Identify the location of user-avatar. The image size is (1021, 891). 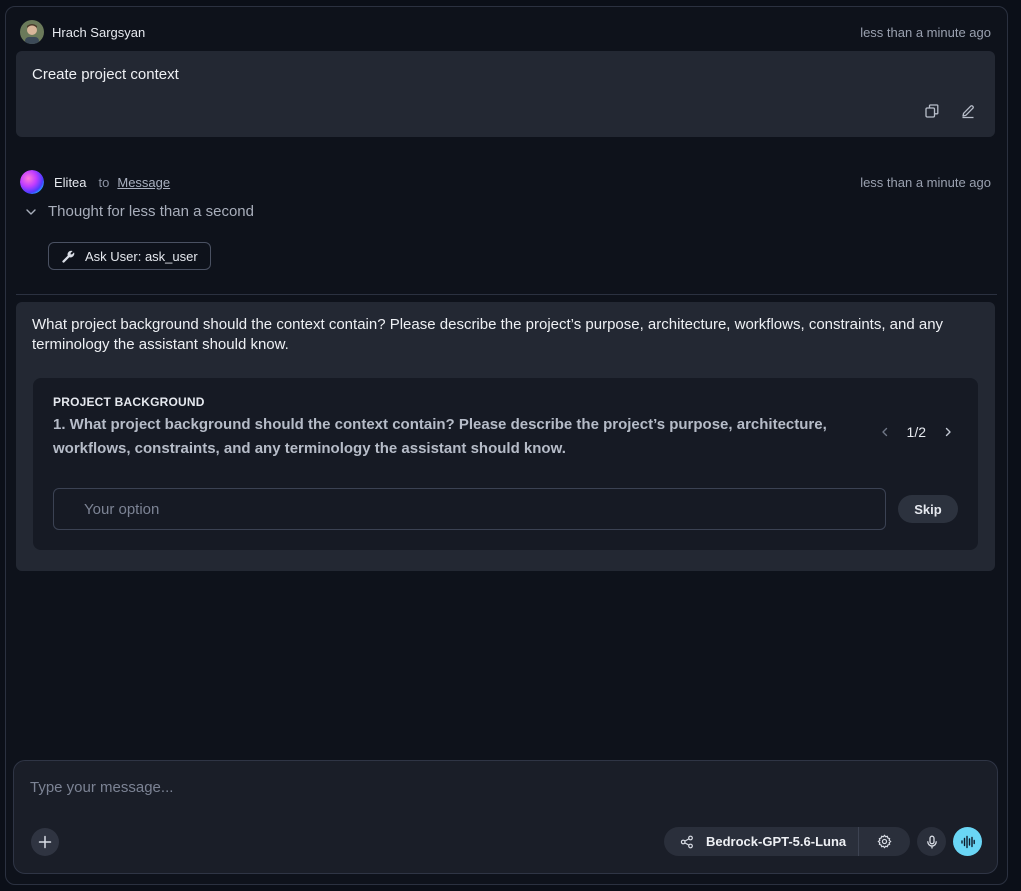
(32, 32).